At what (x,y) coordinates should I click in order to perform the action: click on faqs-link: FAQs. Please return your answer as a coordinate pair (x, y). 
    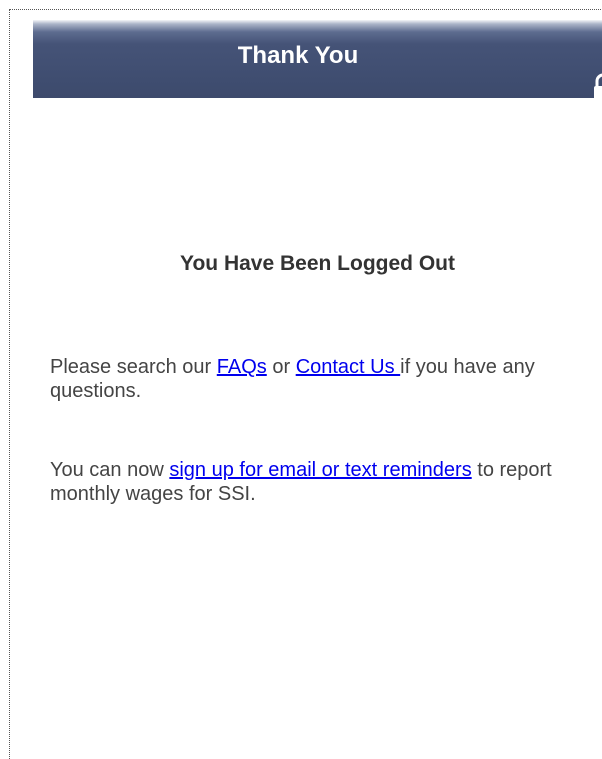
    Looking at the image, I should click on (242, 367).